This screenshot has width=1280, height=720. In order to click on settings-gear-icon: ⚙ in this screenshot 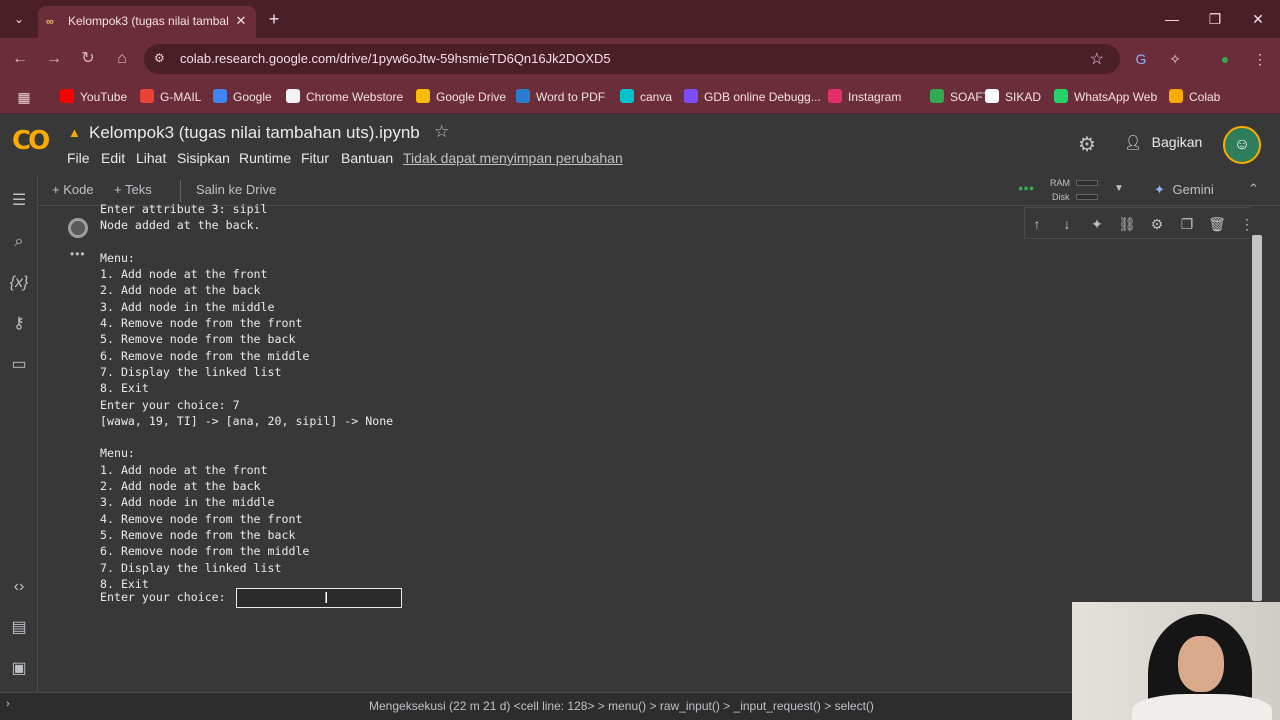, I will do `click(1087, 144)`.